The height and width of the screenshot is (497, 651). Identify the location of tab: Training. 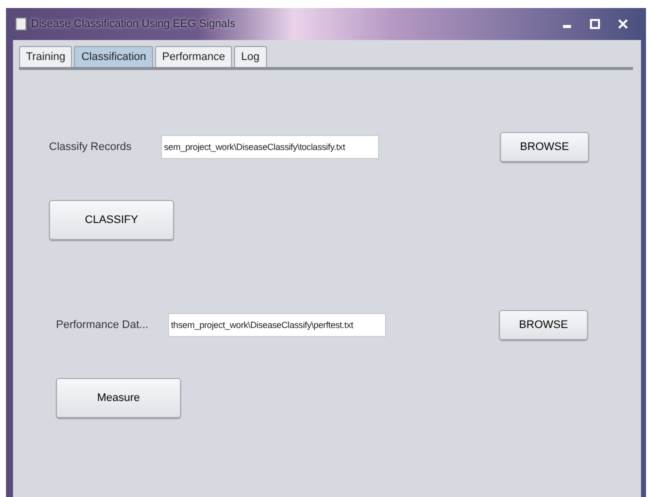
(45, 56).